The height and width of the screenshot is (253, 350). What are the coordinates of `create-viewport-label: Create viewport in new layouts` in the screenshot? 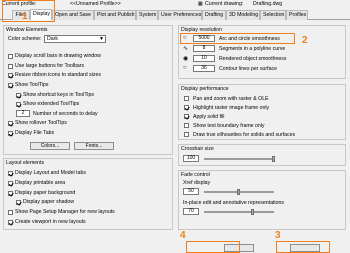 It's located at (50, 222).